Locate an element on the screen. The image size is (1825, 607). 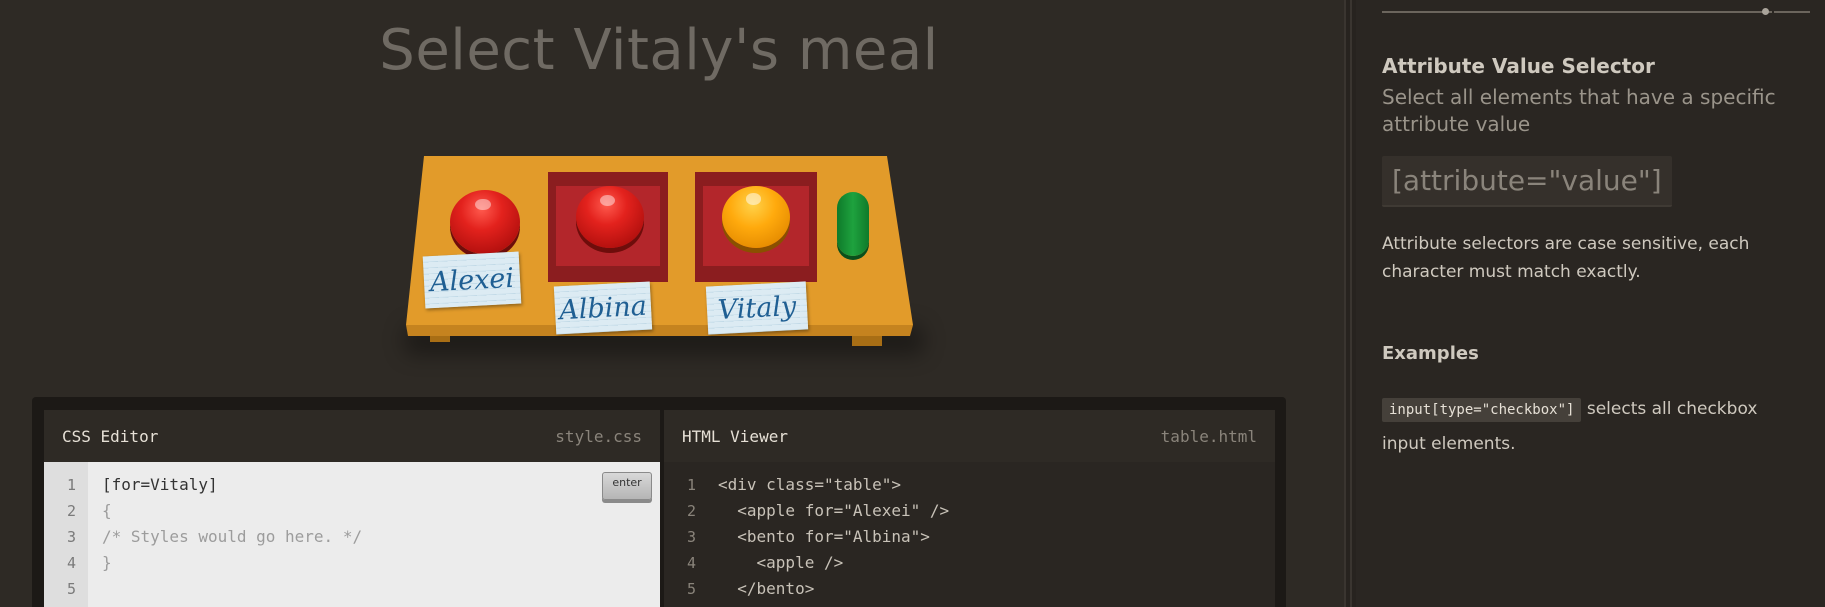
css-close-brace: } is located at coordinates (107, 562).